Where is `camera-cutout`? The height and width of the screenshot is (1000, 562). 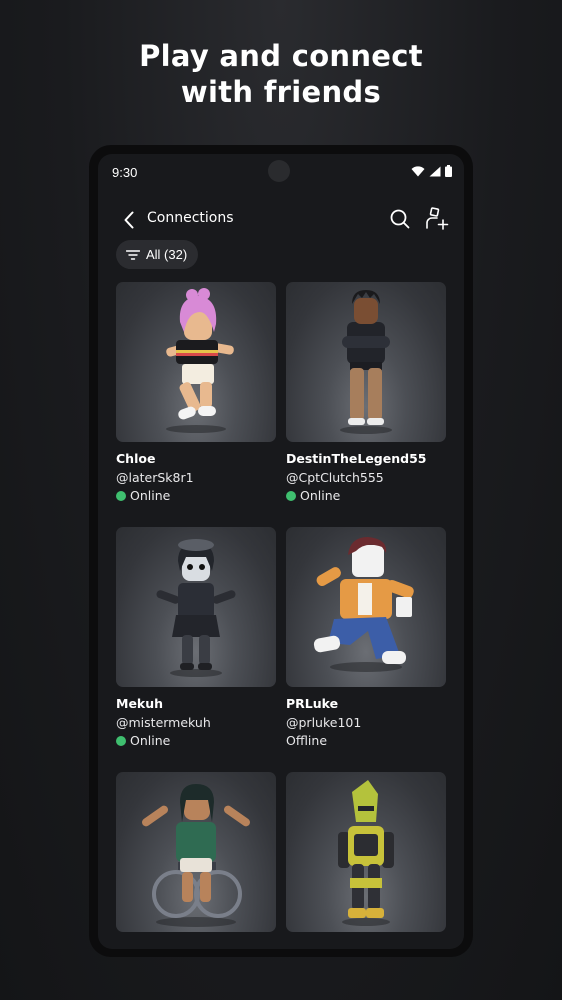
camera-cutout is located at coordinates (279, 171).